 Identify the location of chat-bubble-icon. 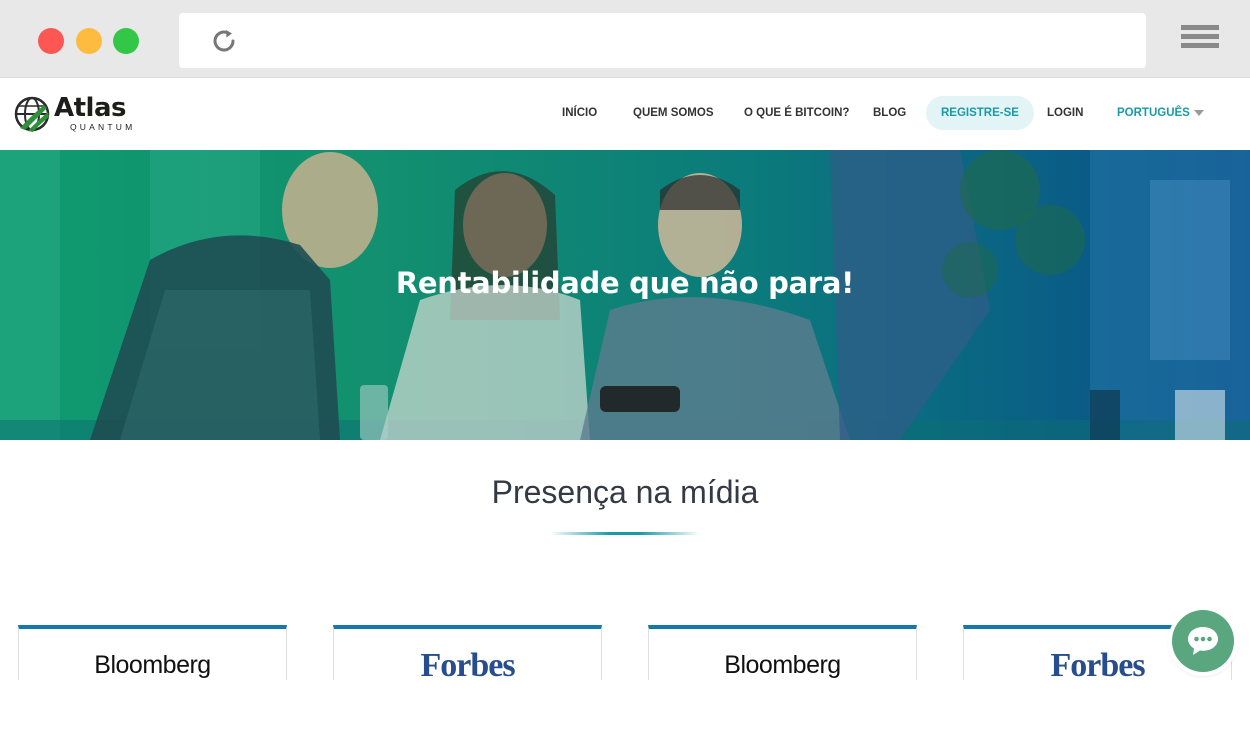
(1203, 641).